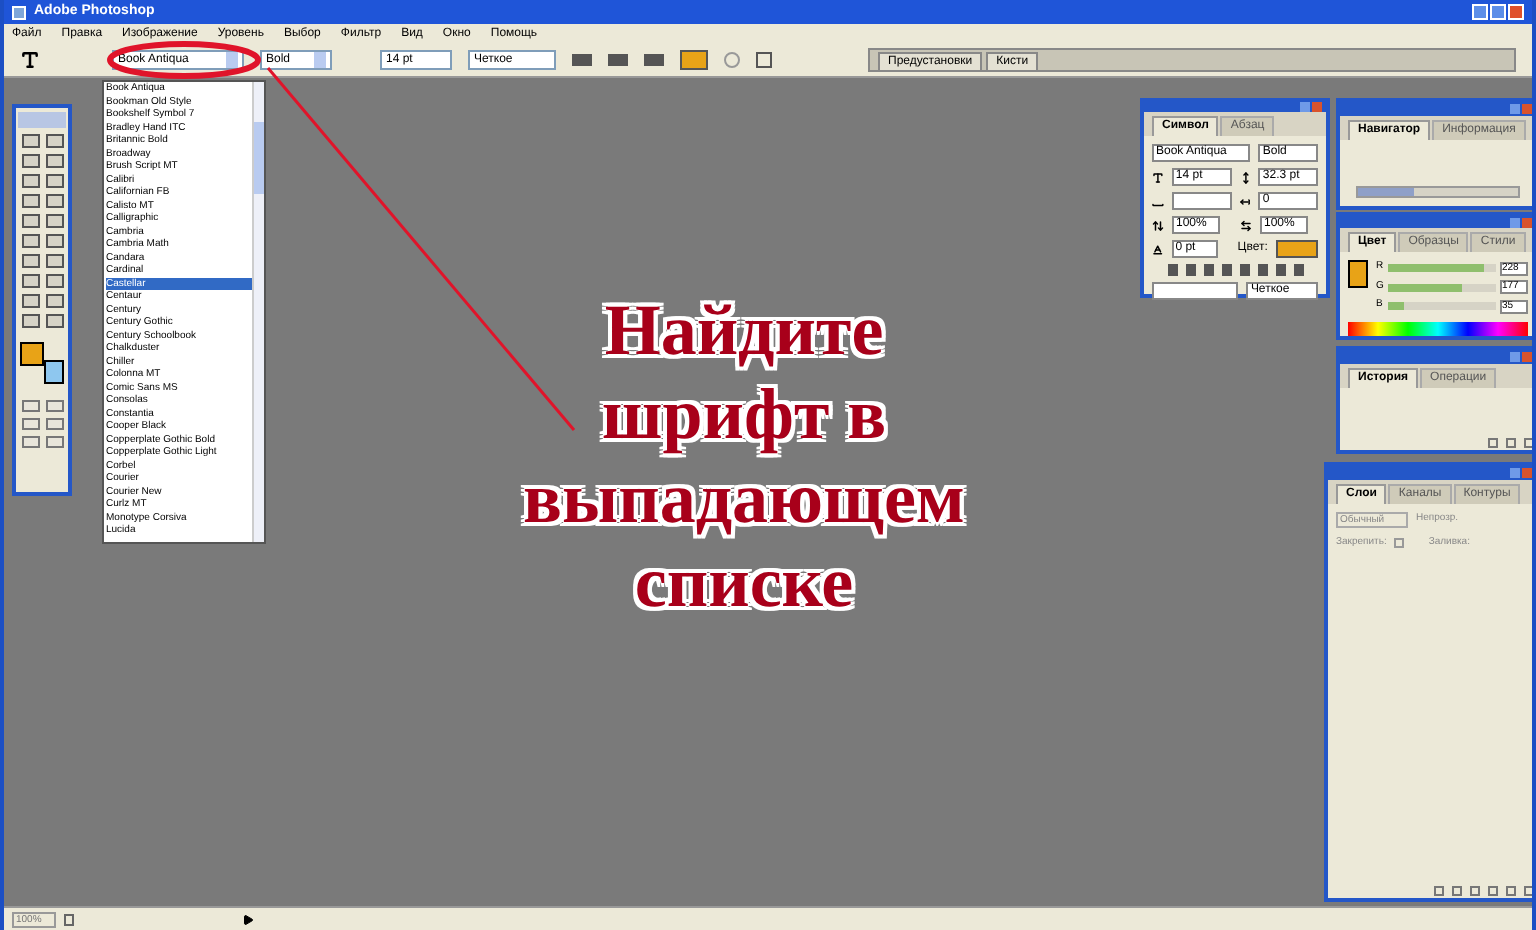 The width and height of the screenshot is (1536, 930). What do you see at coordinates (1245, 201) in the screenshot?
I see `tracking-icon` at bounding box center [1245, 201].